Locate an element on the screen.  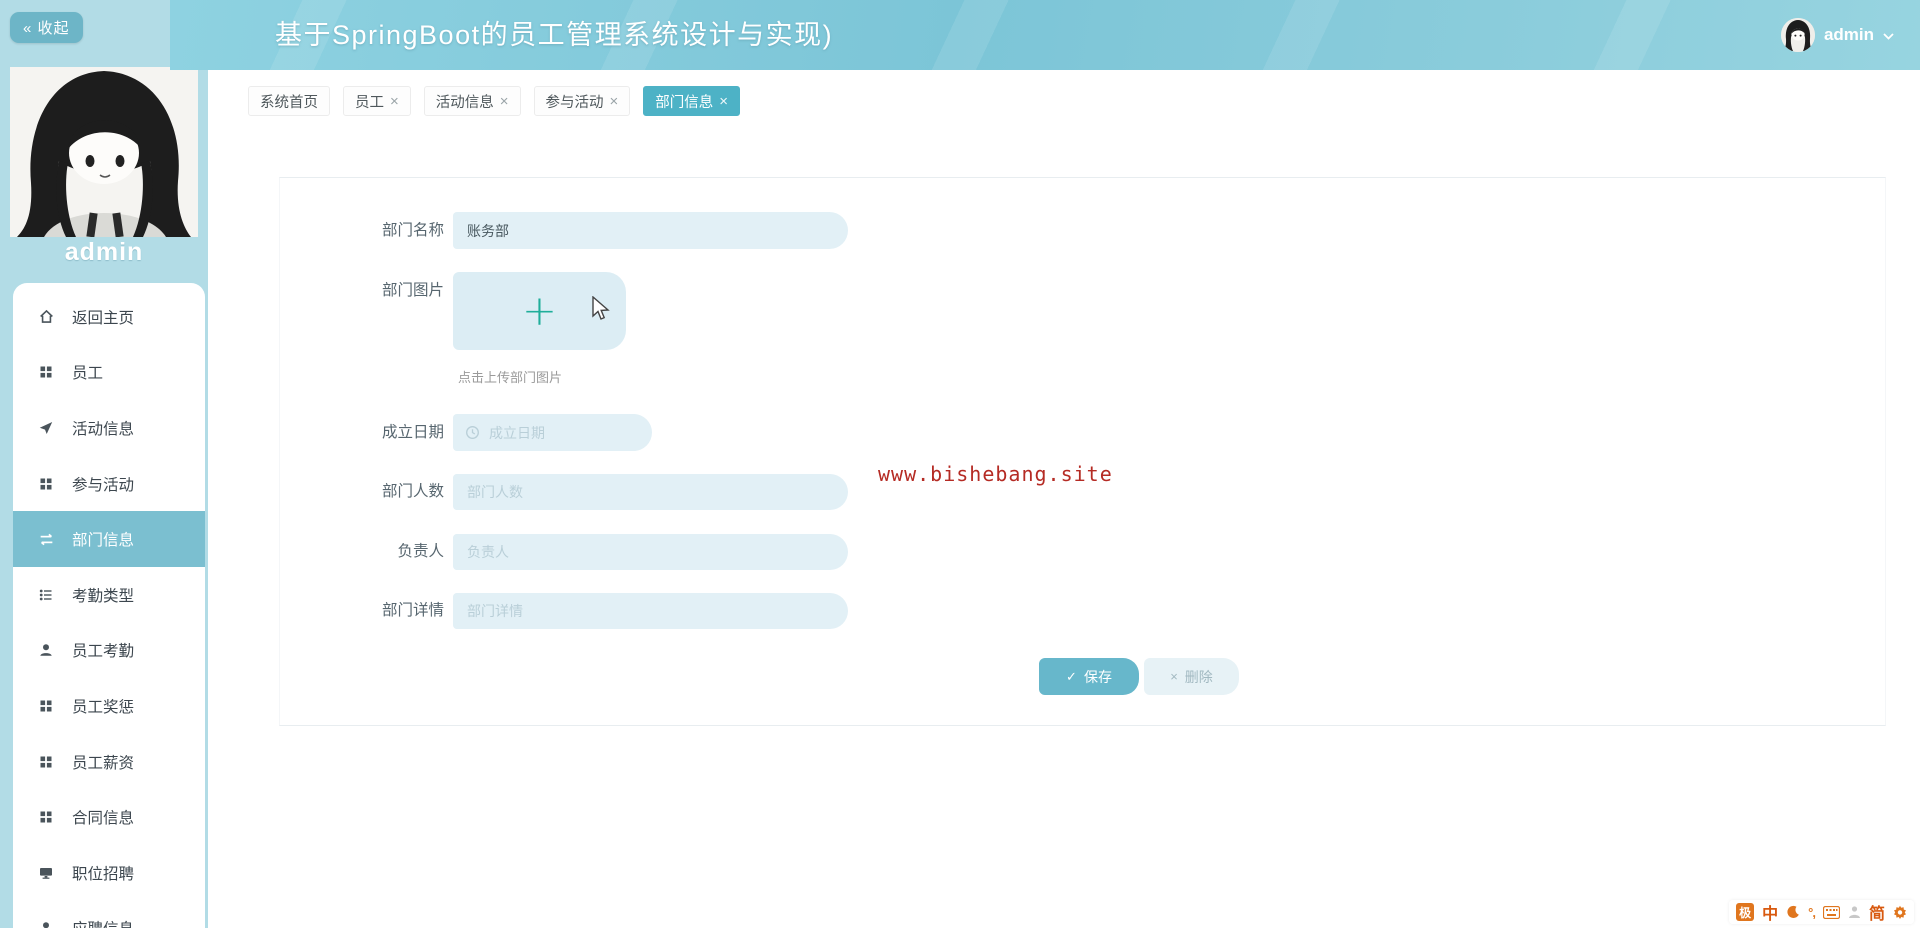
ime-punctuation-toggle: °, is located at coordinates (1812, 912).